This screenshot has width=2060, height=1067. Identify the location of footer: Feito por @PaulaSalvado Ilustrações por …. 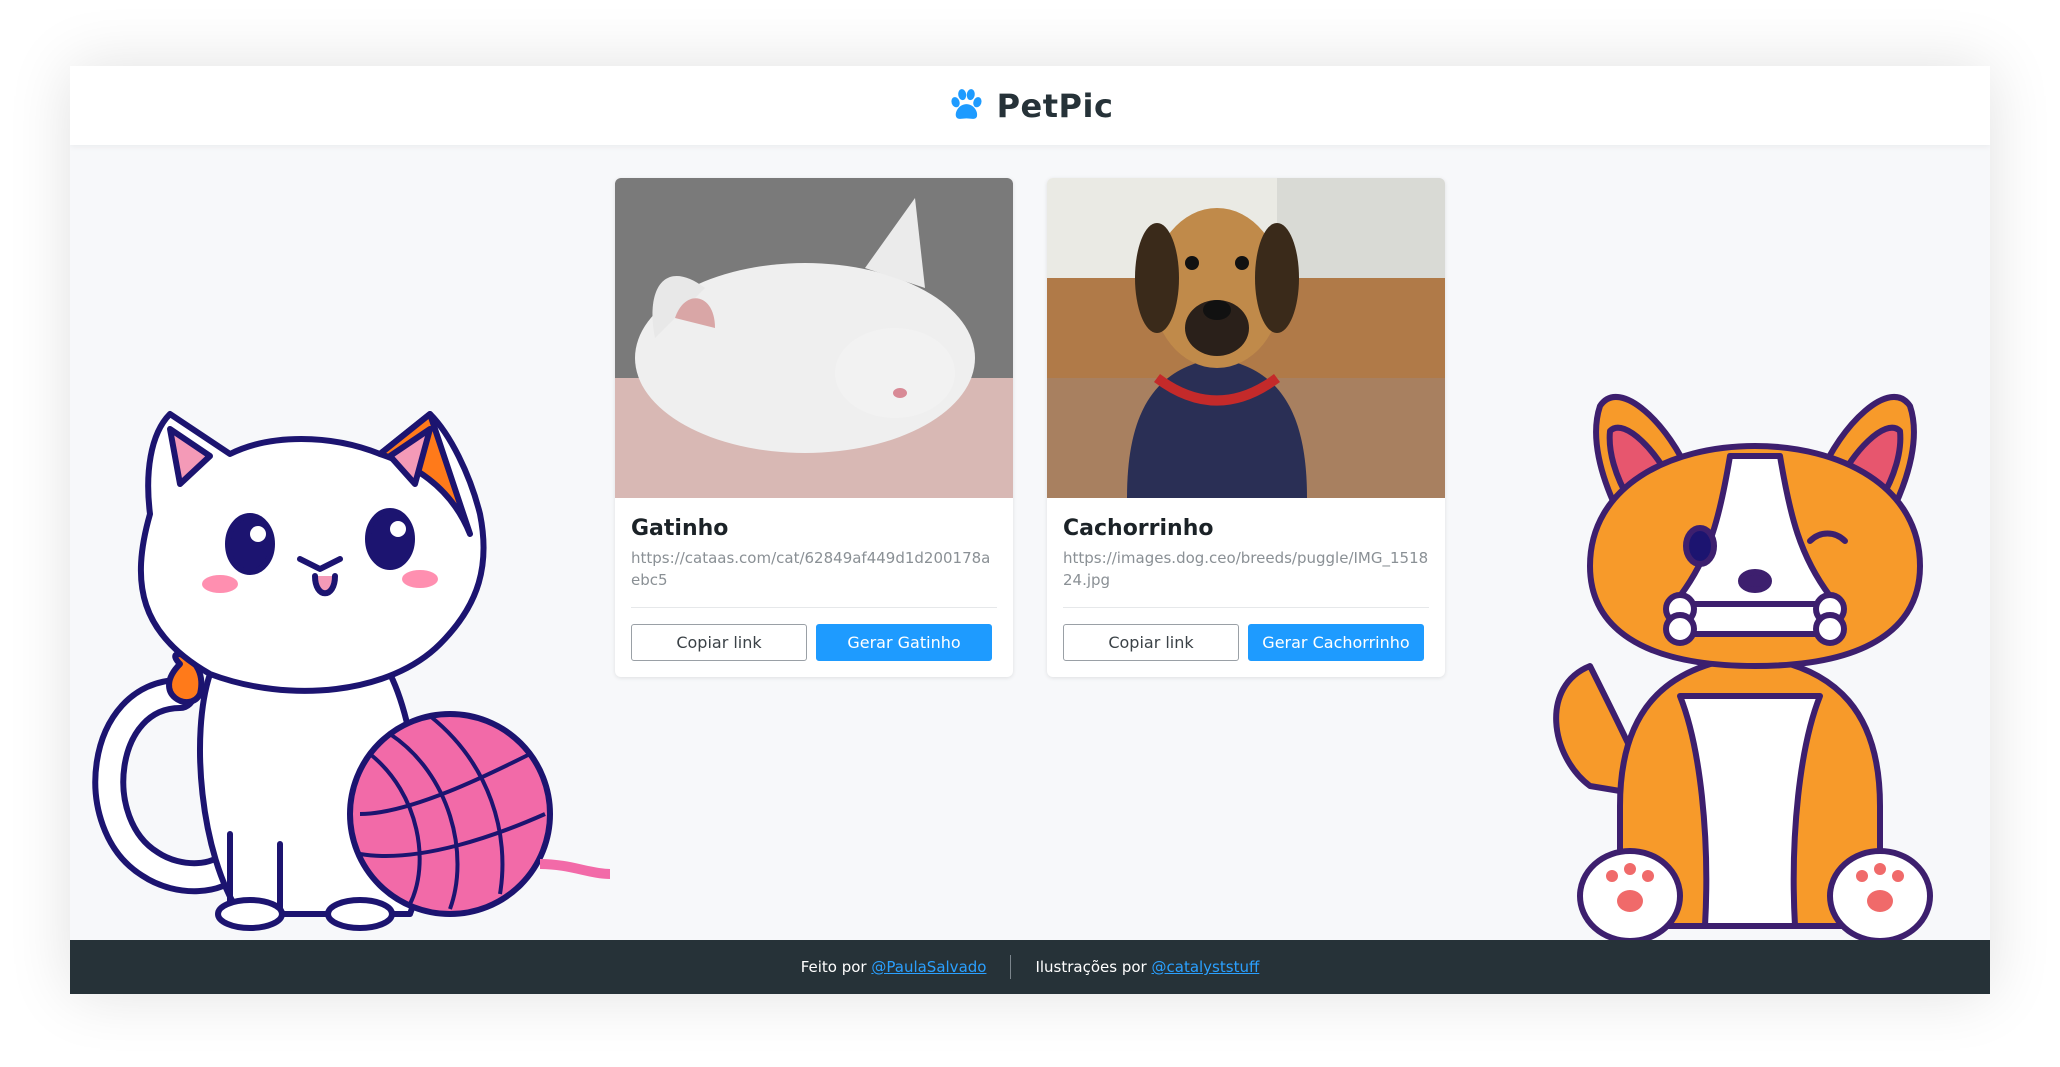
(1030, 967).